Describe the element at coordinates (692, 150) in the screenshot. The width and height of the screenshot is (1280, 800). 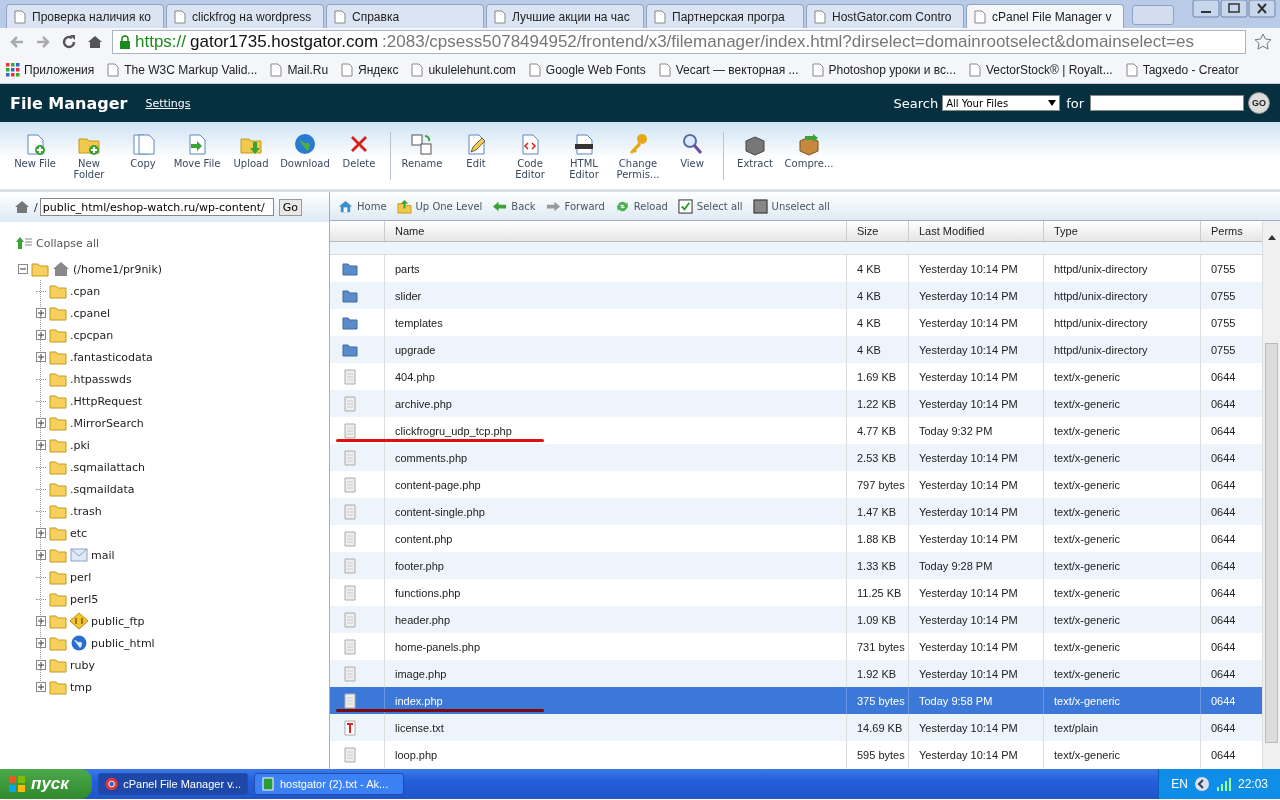
I see `toolbar-button: View` at that location.